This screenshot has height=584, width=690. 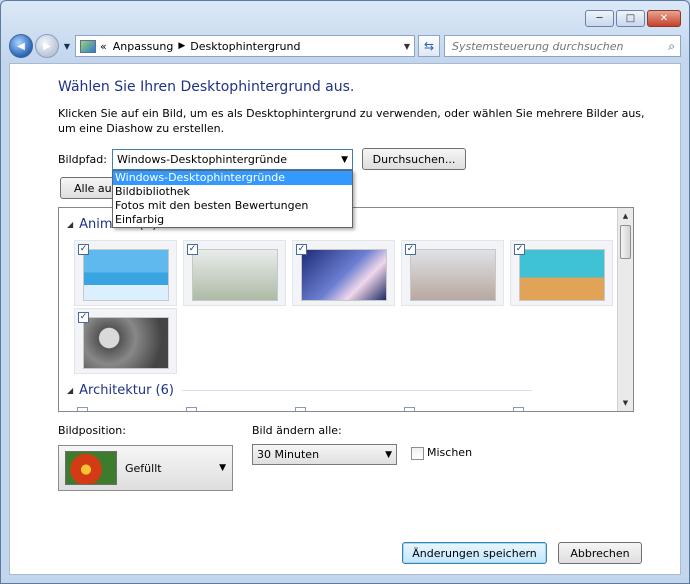 What do you see at coordinates (600, 553) in the screenshot?
I see `cancel-button: Abbrechen` at bounding box center [600, 553].